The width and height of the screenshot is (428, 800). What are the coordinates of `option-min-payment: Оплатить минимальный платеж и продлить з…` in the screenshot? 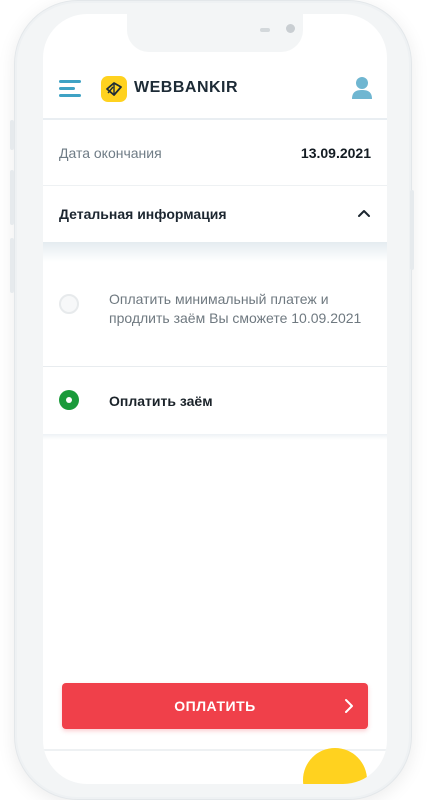 It's located at (215, 320).